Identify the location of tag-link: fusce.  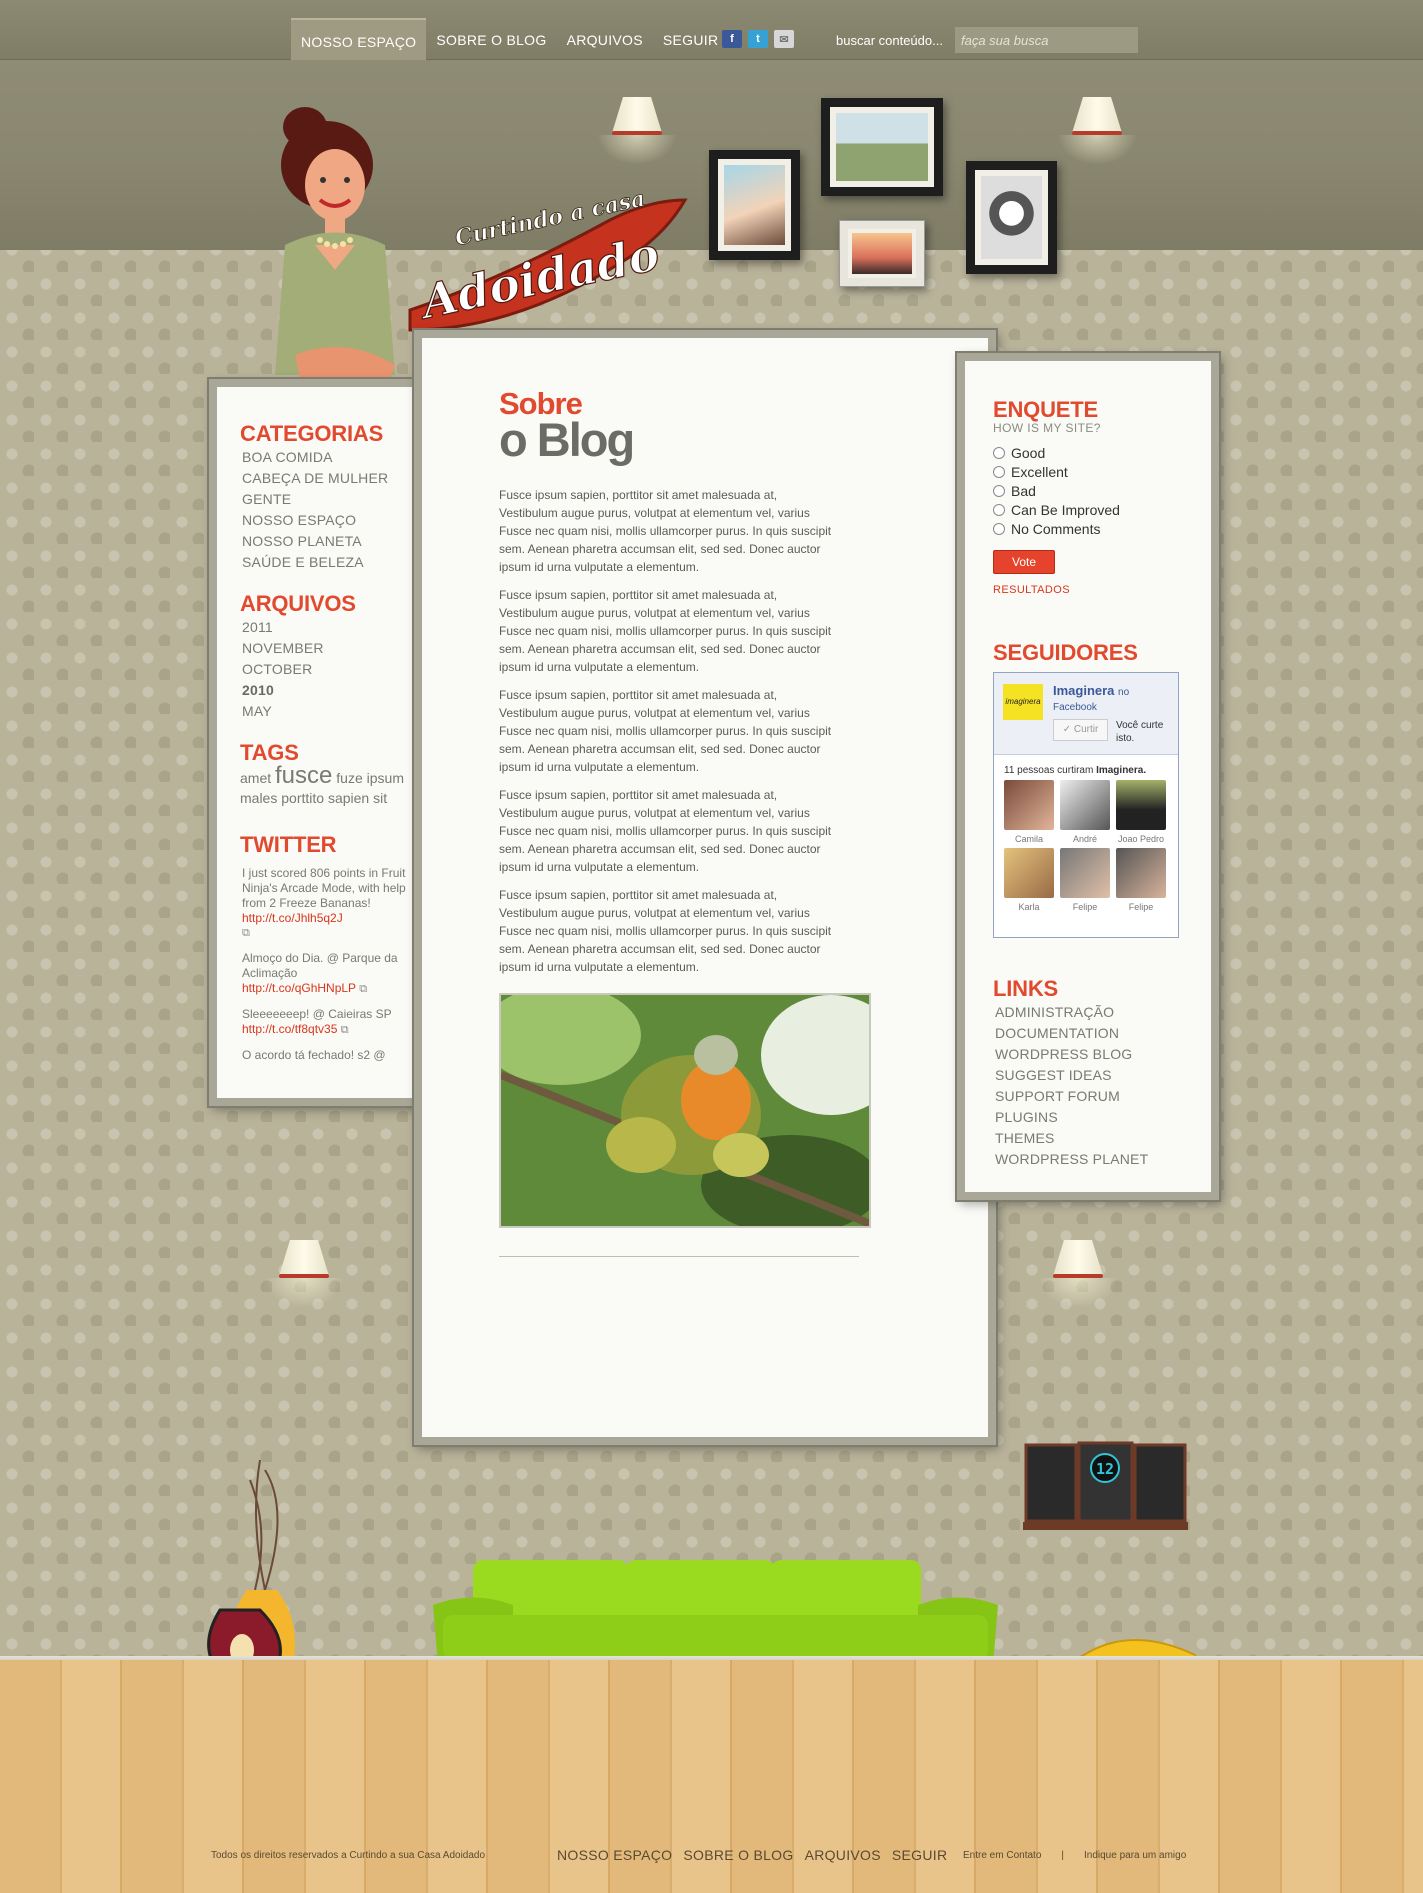
(303, 775).